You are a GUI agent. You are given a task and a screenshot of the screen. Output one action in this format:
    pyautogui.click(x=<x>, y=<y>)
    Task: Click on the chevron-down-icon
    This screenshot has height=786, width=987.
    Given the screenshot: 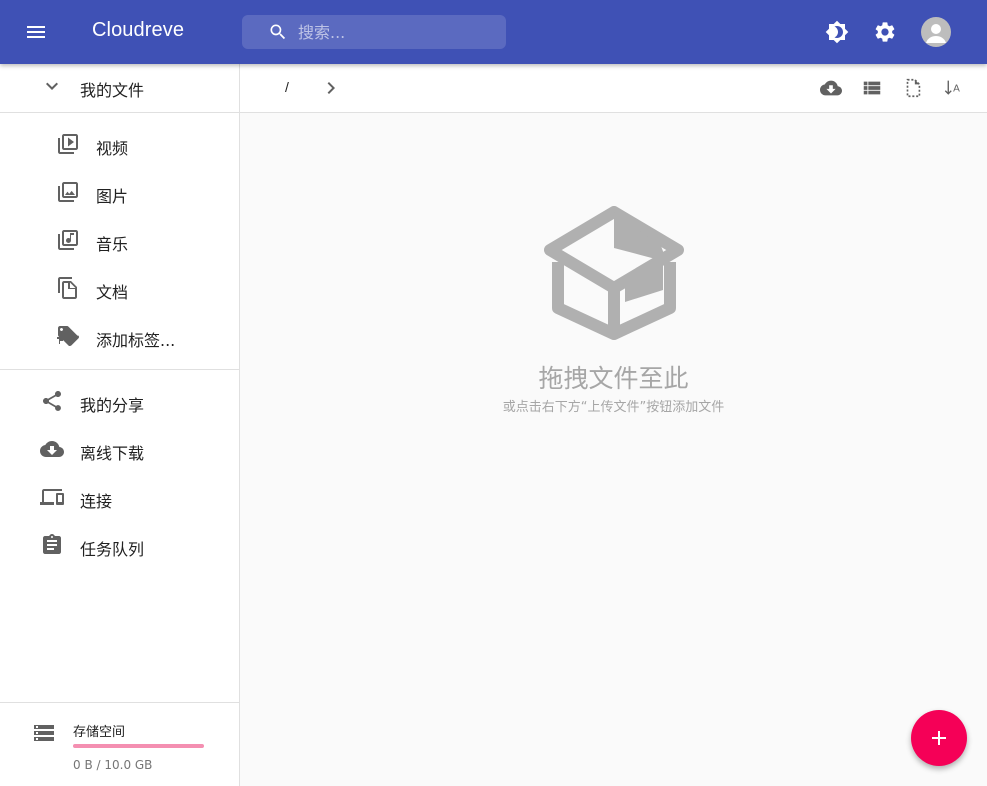 What is the action you would take?
    pyautogui.click(x=52, y=86)
    